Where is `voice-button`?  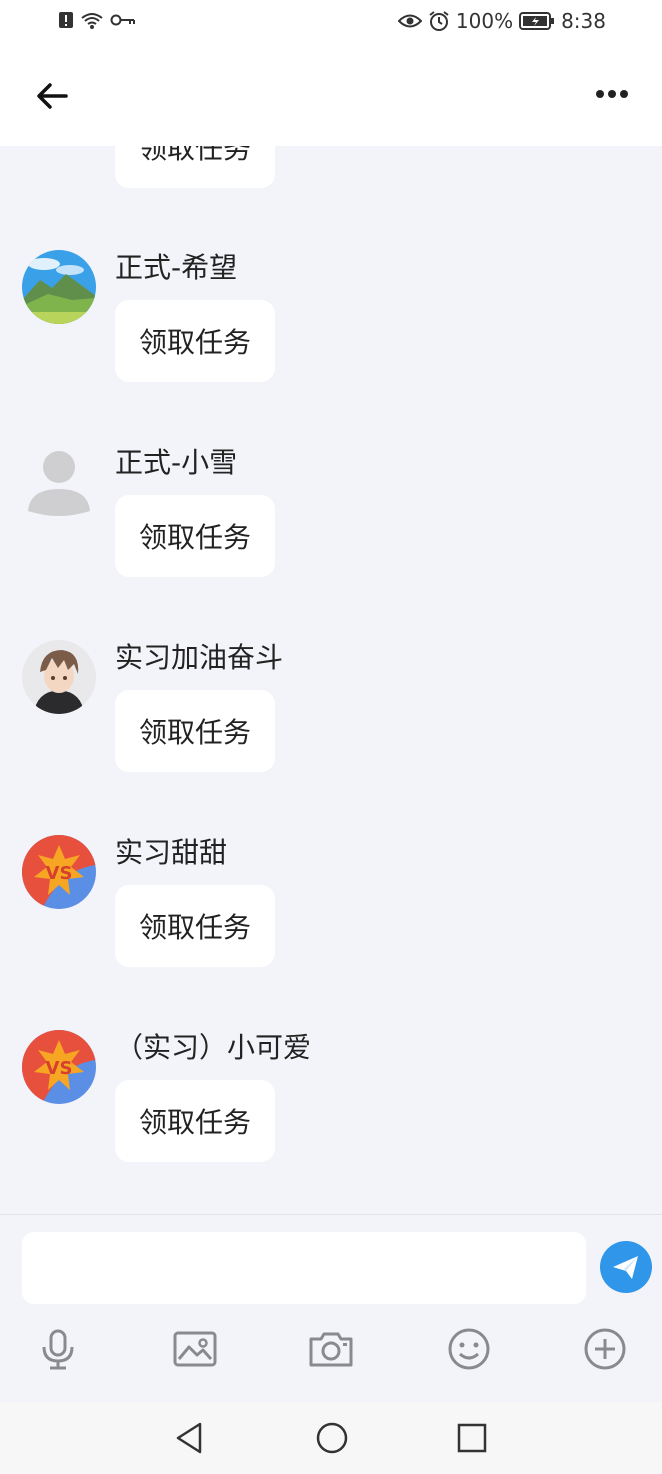 voice-button is located at coordinates (58, 1349).